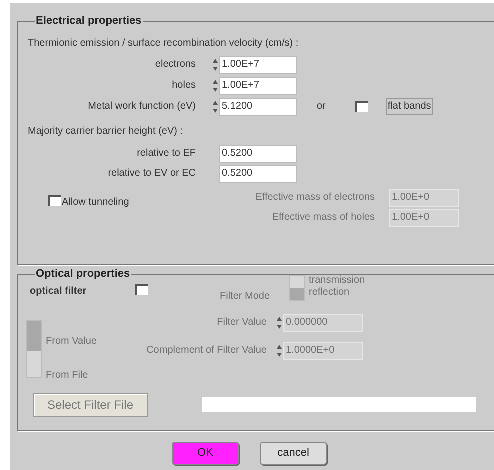  Describe the element at coordinates (83, 274) in the screenshot. I see `section-title: Optical properties` at that location.